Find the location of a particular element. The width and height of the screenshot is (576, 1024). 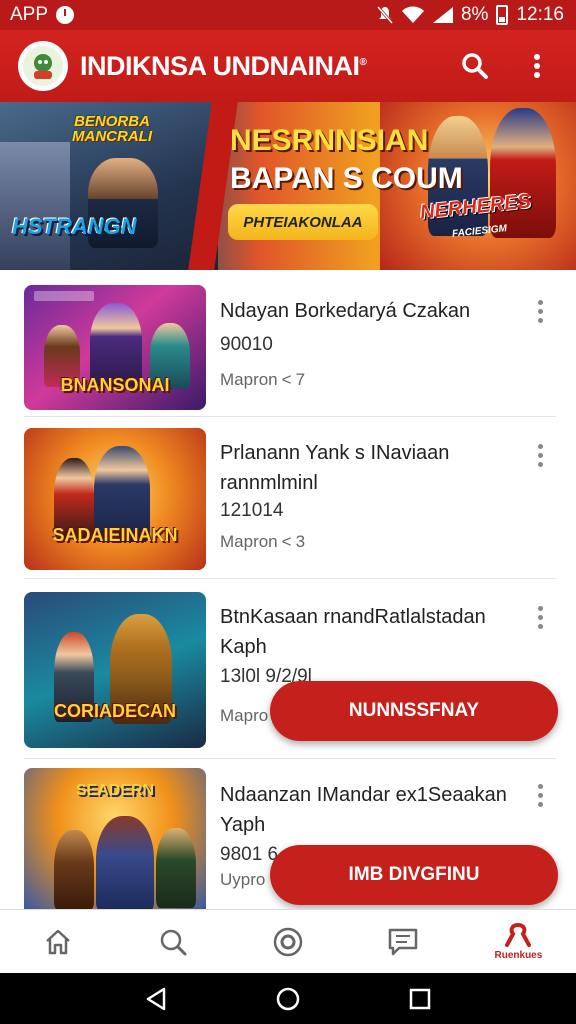

nav-active-label: Ruenkues is located at coordinates (518, 955).